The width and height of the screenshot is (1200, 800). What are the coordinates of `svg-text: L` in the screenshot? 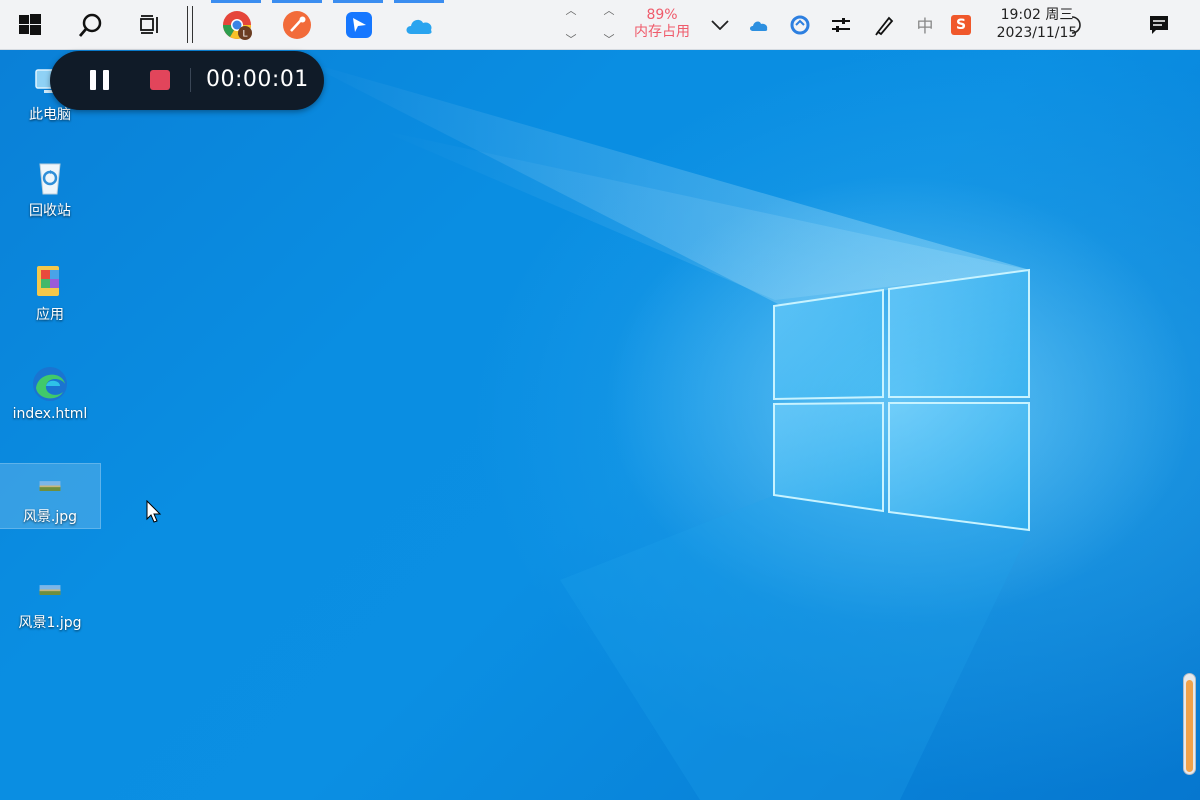 It's located at (244, 34).